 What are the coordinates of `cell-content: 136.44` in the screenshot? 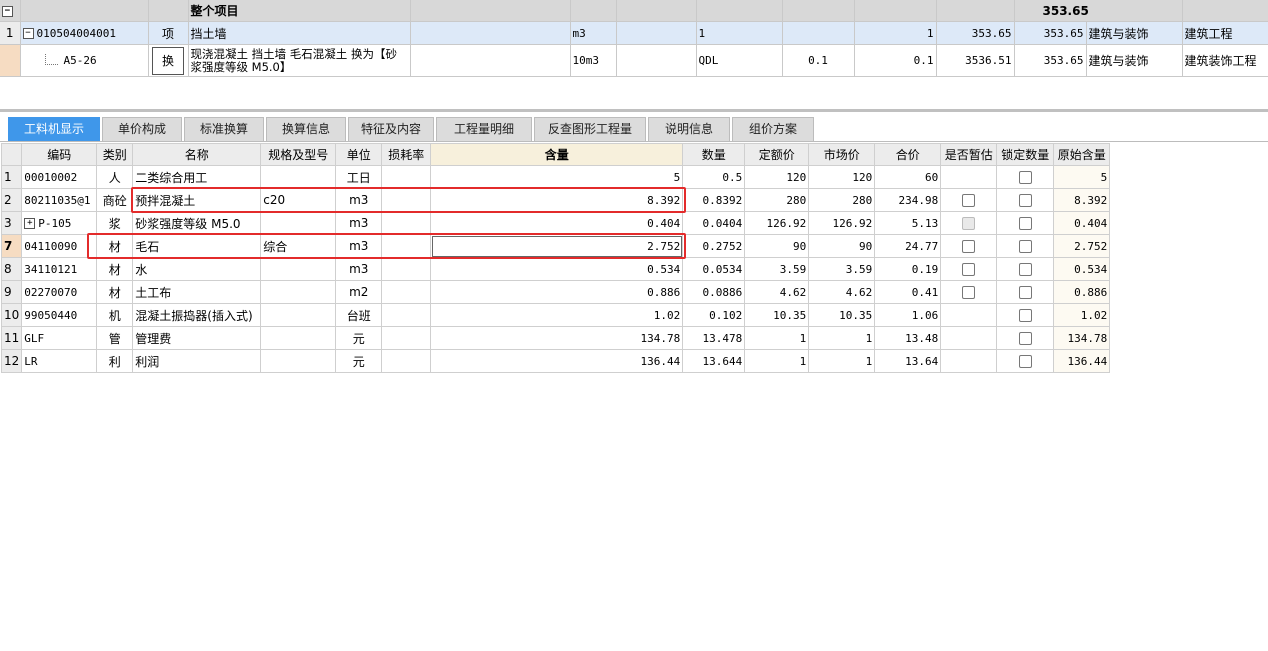 It's located at (557, 361).